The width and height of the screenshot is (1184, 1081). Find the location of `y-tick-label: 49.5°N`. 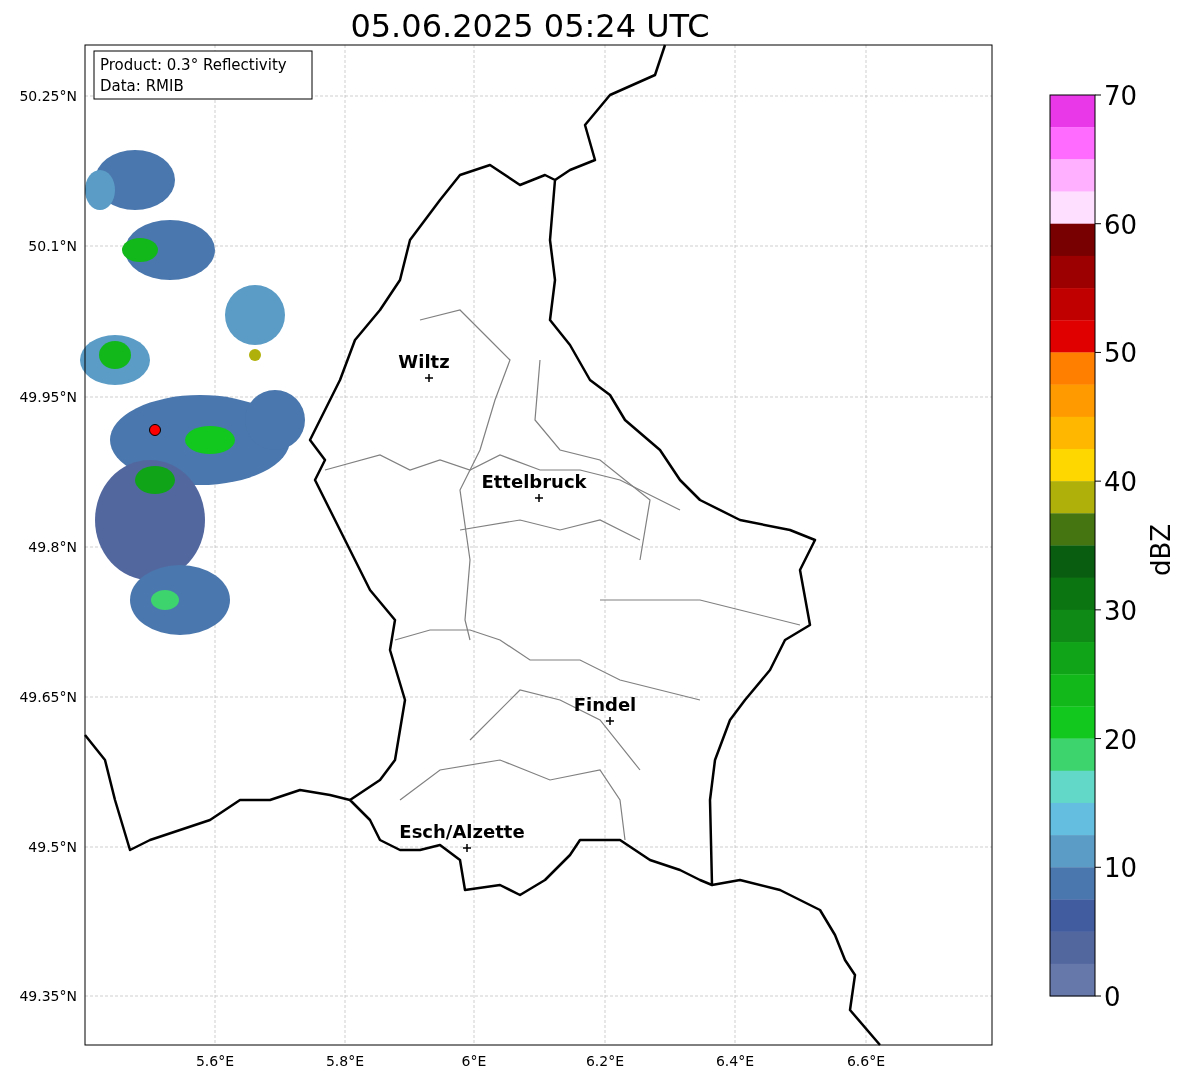

y-tick-label: 49.5°N is located at coordinates (52, 847).